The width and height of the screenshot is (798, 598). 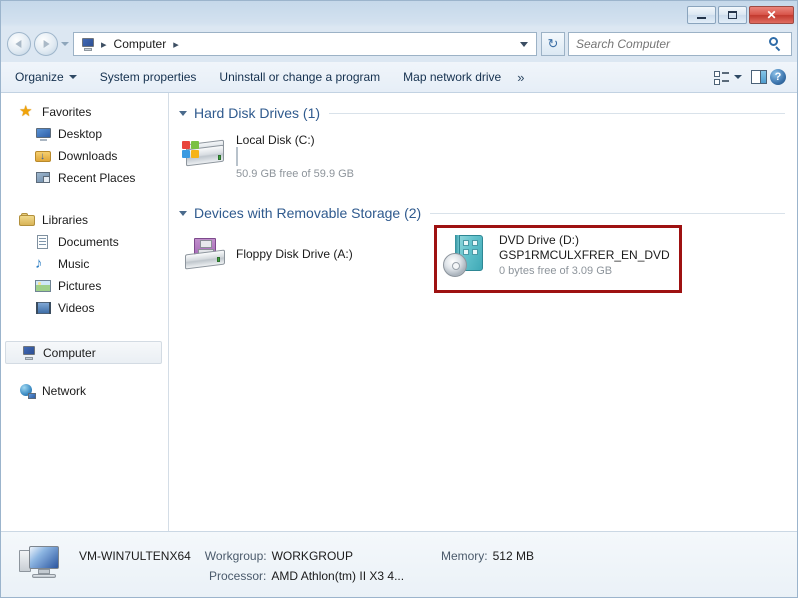 I want to click on organize-button: Organize, so click(x=46, y=77).